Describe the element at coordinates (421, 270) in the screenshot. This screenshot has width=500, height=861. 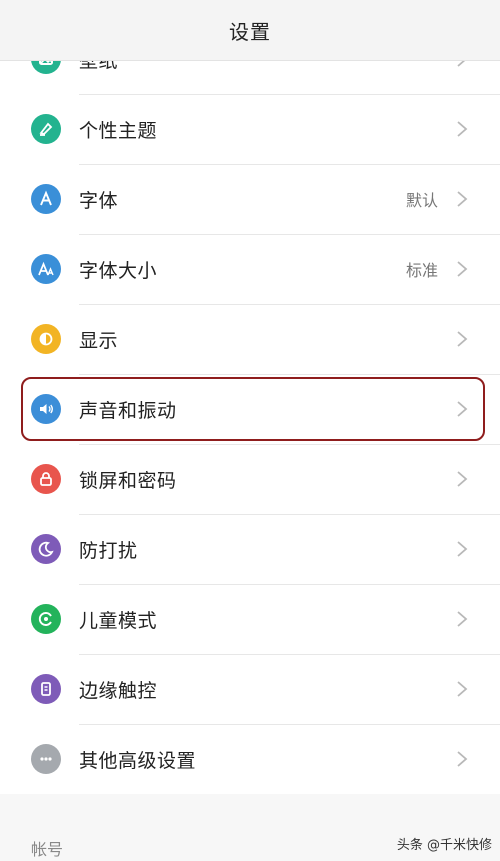
I see `setting-value: 标准` at that location.